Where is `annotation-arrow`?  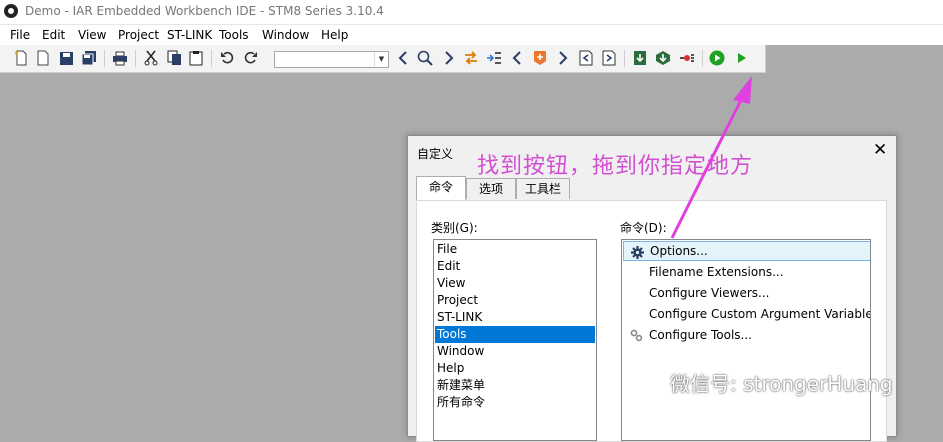 annotation-arrow is located at coordinates (711, 157).